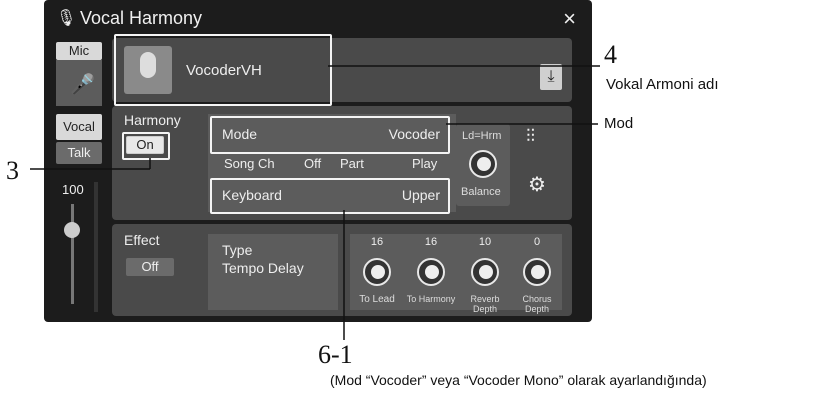  What do you see at coordinates (610, 54) in the screenshot?
I see `callout-4-number: 4` at bounding box center [610, 54].